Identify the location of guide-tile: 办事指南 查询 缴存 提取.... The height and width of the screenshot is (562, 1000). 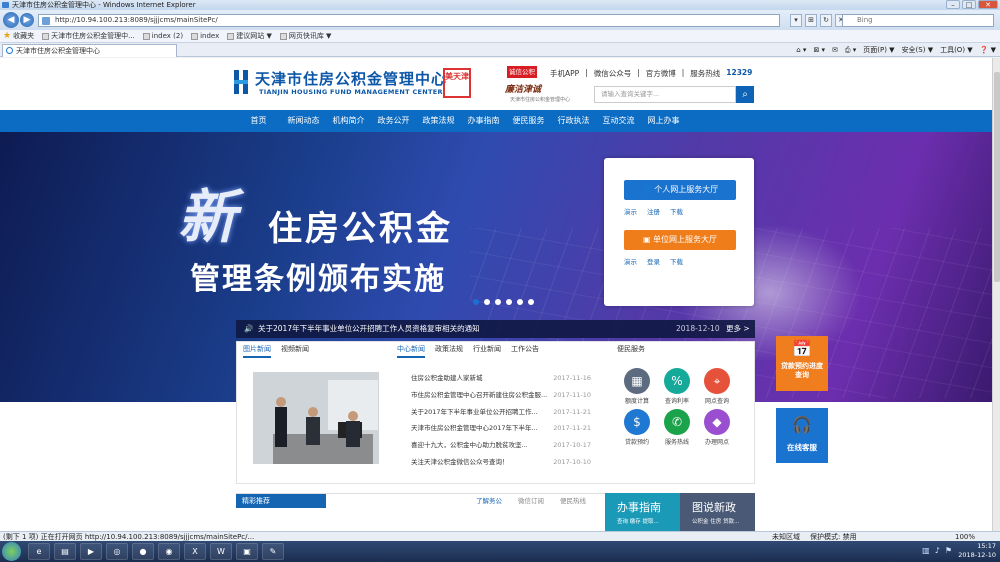
(642, 512).